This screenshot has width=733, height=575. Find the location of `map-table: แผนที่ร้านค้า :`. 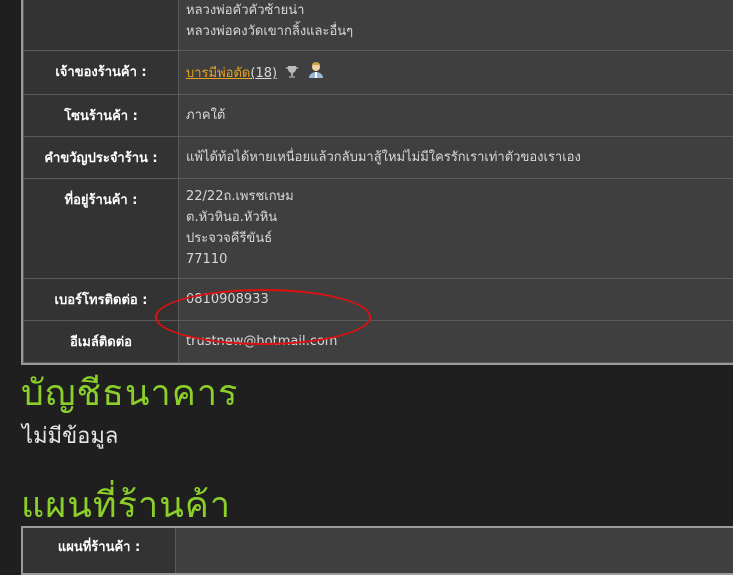

map-table: แผนที่ร้านค้า : is located at coordinates (377, 550).